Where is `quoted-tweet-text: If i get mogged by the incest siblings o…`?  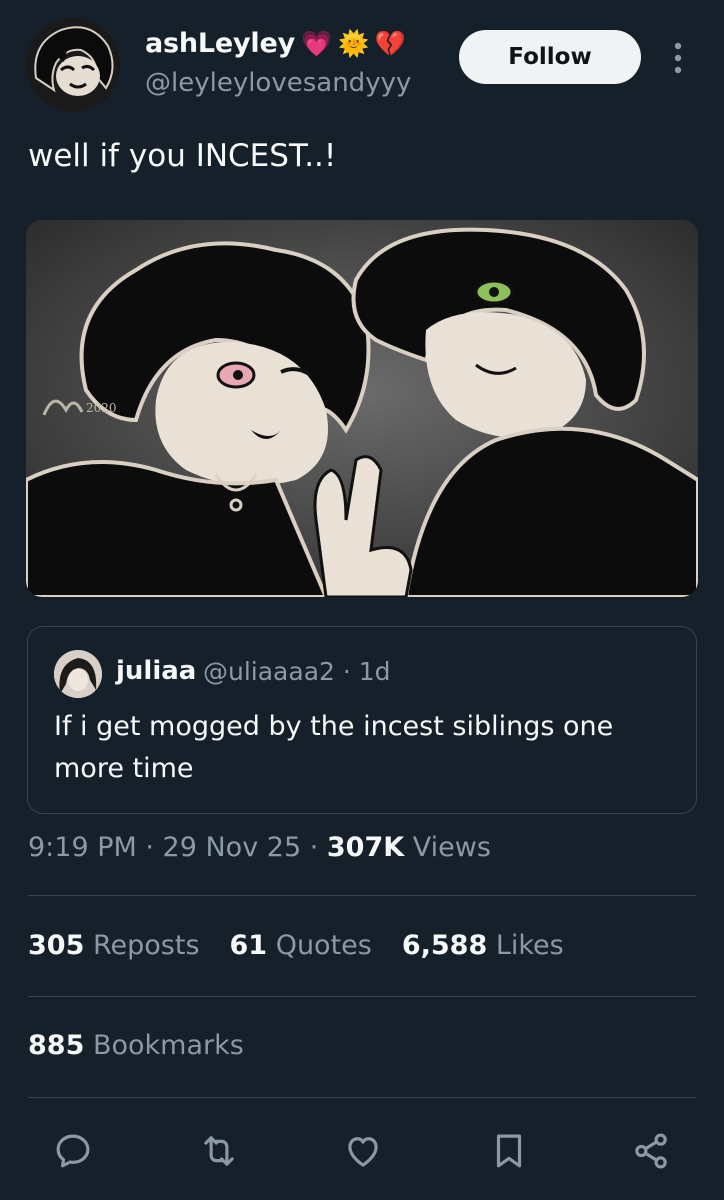 quoted-tweet-text: If i get mogged by the incest siblings o… is located at coordinates (334, 747).